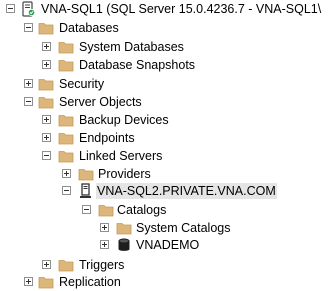  Describe the element at coordinates (137, 65) in the screenshot. I see `tree-node-label: Database Snapshots` at that location.